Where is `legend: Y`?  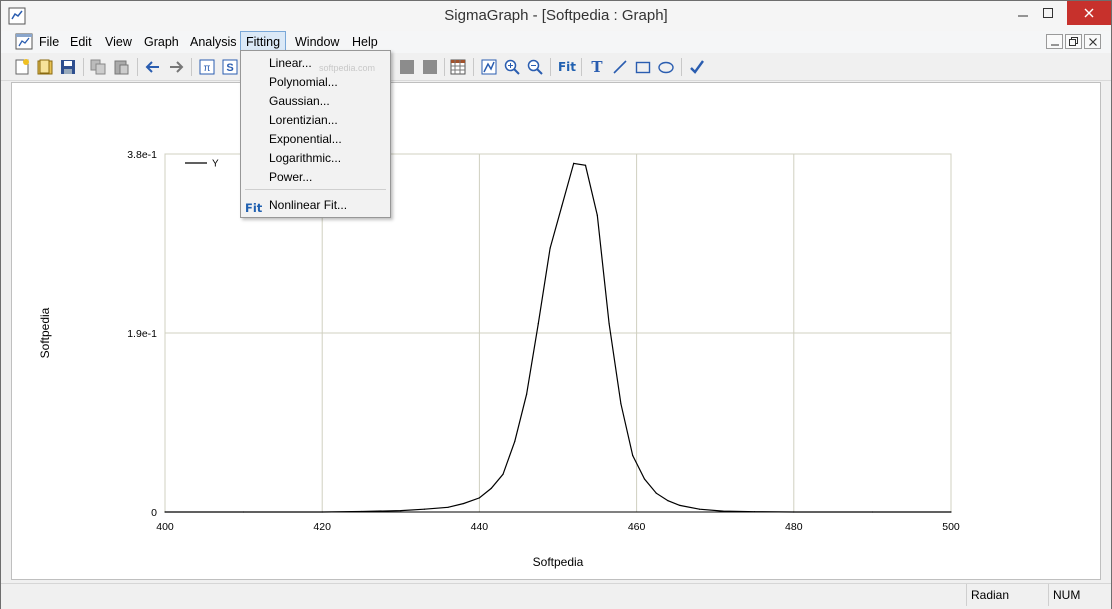
legend: Y is located at coordinates (202, 164).